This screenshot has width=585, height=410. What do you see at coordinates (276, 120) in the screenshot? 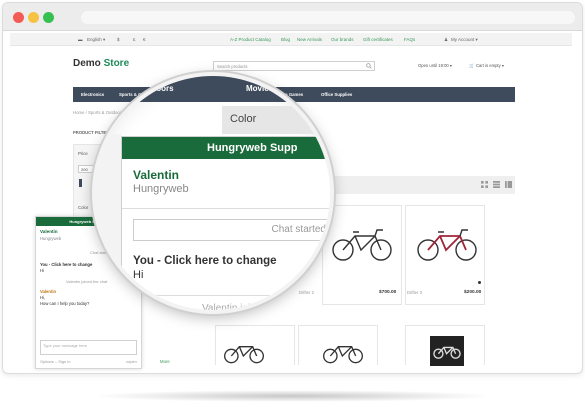
I see `zoom-color-panel: Color` at bounding box center [276, 120].